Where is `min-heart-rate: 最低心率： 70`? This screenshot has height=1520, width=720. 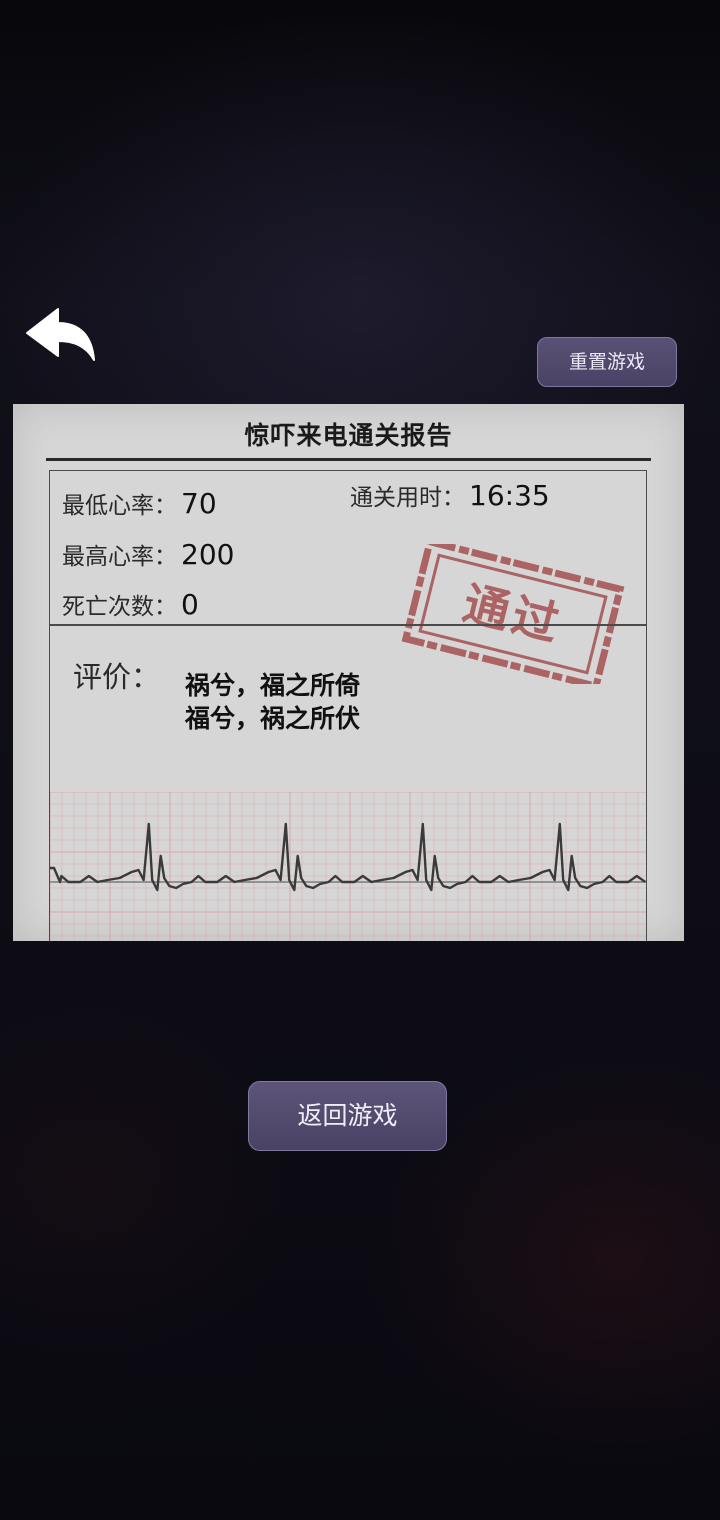
min-heart-rate: 最低心率： 70 is located at coordinates (139, 503).